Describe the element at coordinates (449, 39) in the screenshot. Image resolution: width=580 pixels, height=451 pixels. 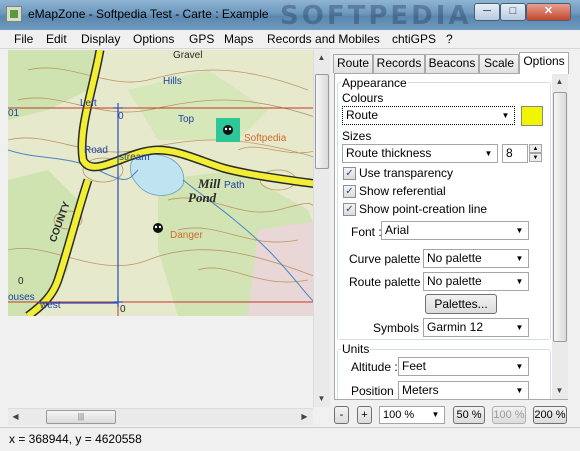
I see `menu-help: ?` at that location.